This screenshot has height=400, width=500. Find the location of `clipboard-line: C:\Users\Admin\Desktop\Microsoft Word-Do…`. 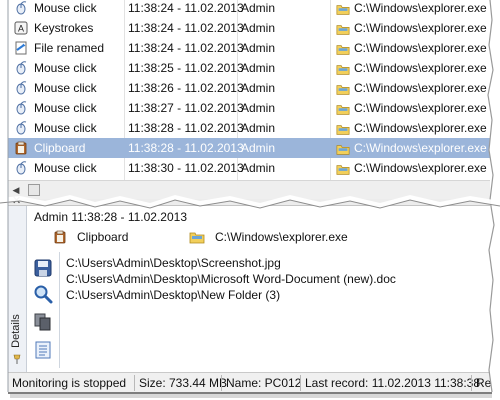

clipboard-line: C:\Users\Admin\Desktop\Microsoft Word-Do… is located at coordinates (231, 279).